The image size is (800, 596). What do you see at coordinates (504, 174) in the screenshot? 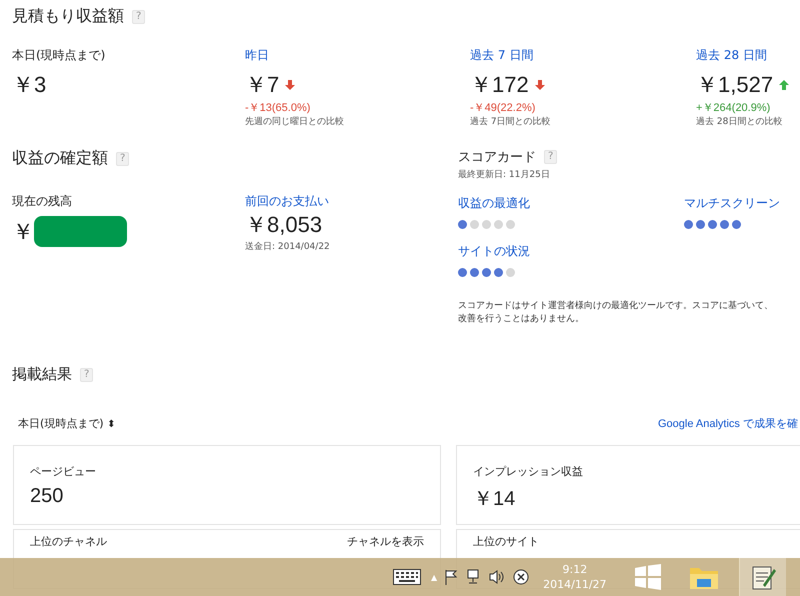
I see `updated-date: 最終更新日: 11月25日` at bounding box center [504, 174].